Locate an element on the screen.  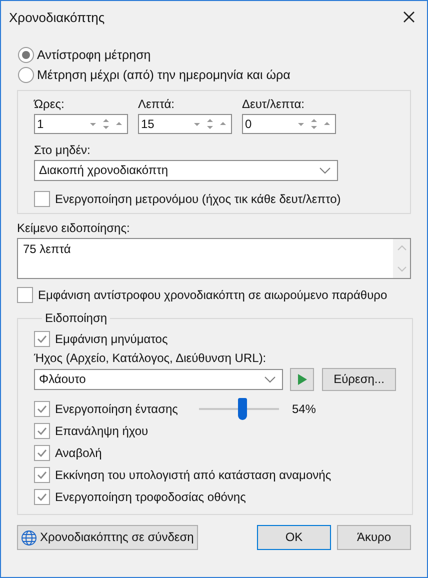
checkbox-label: Ενεργοποίηση μετρονόμου (ήχος τικ κάθε δευτ/λεπτο) is located at coordinates (198, 199).